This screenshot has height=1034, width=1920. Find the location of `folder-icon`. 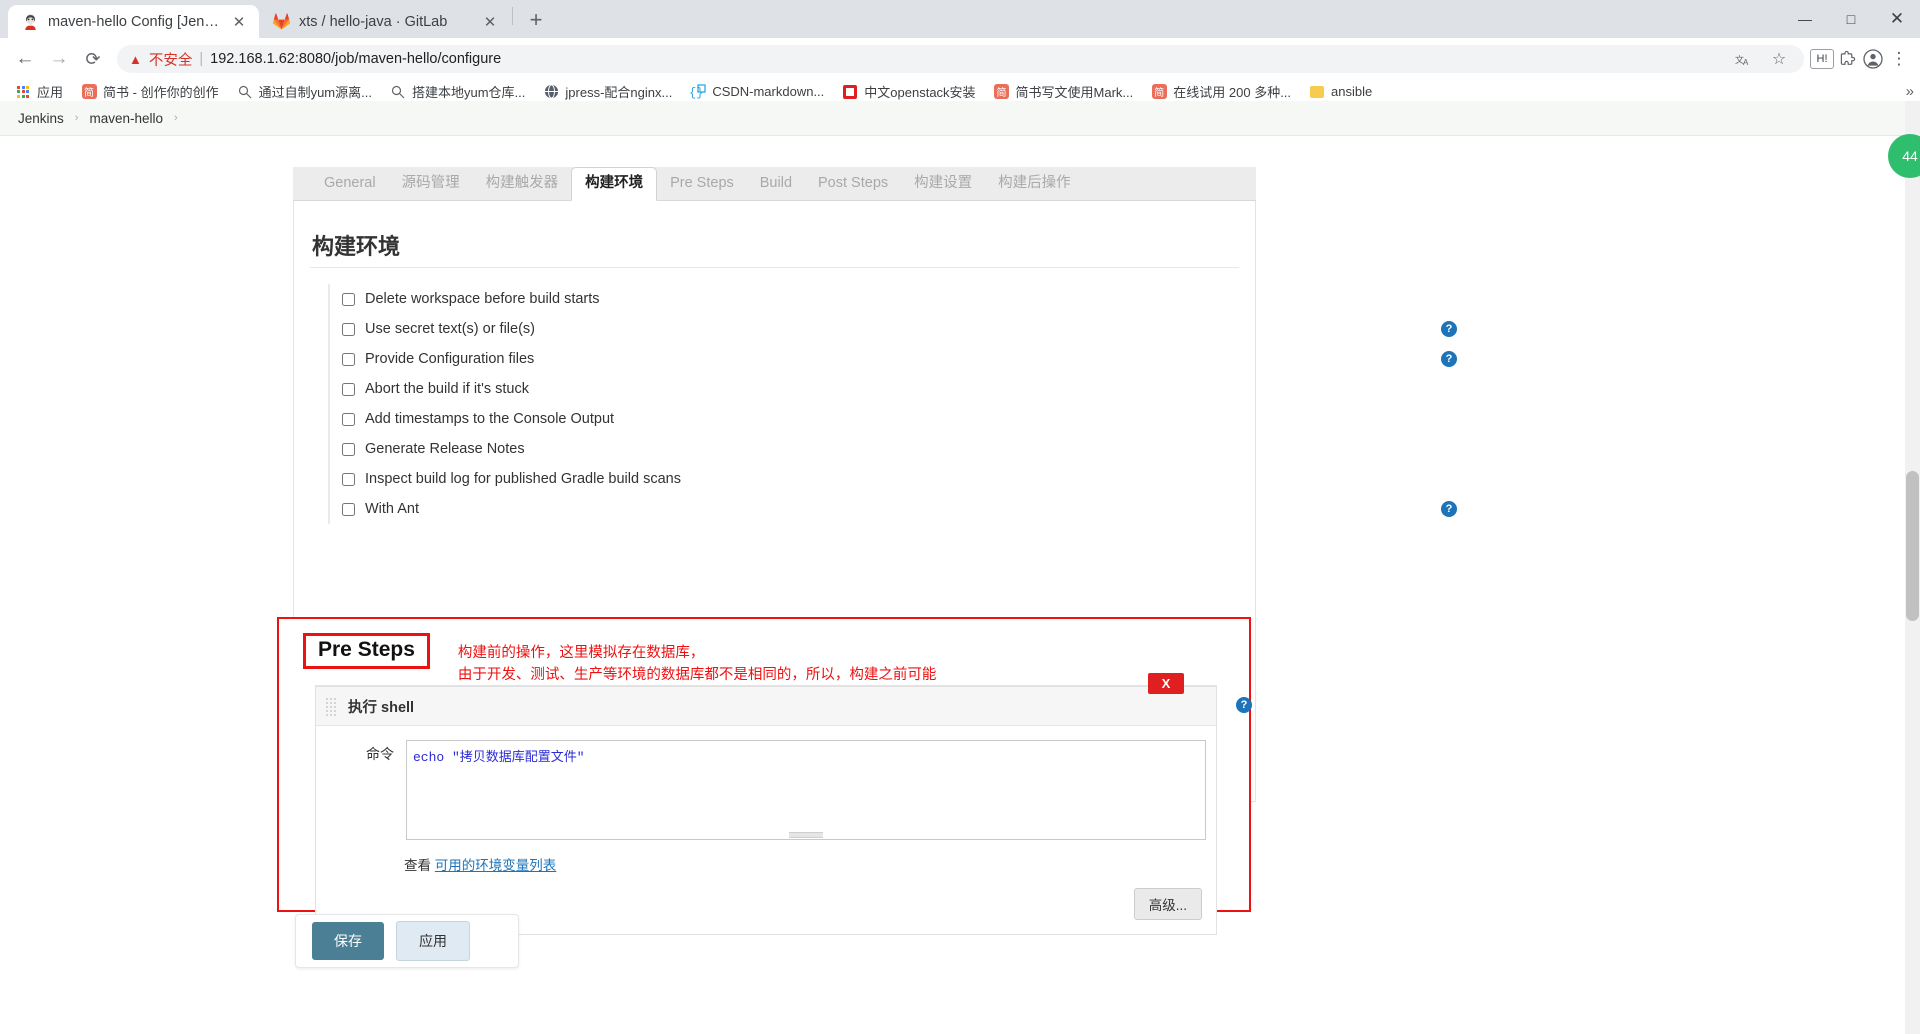

folder-icon is located at coordinates (1317, 92).